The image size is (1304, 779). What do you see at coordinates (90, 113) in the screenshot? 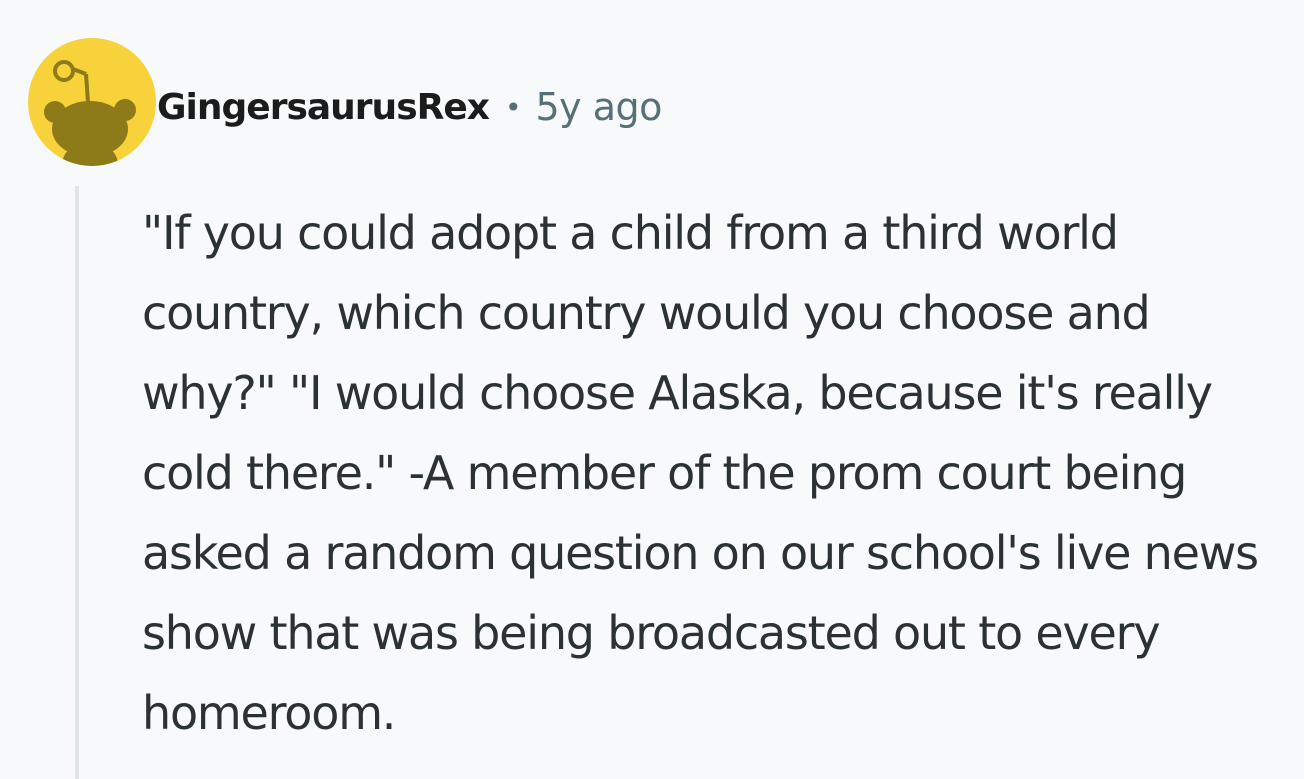
I see `reddit-snoo-avatar-icon` at bounding box center [90, 113].